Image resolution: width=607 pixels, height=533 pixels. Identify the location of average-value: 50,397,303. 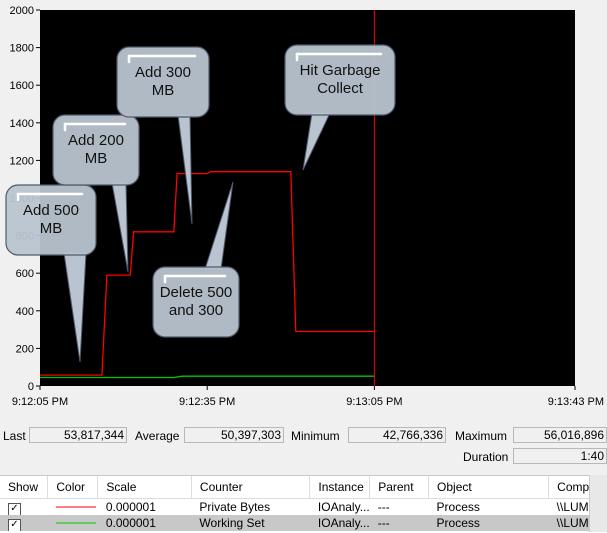
(234, 435).